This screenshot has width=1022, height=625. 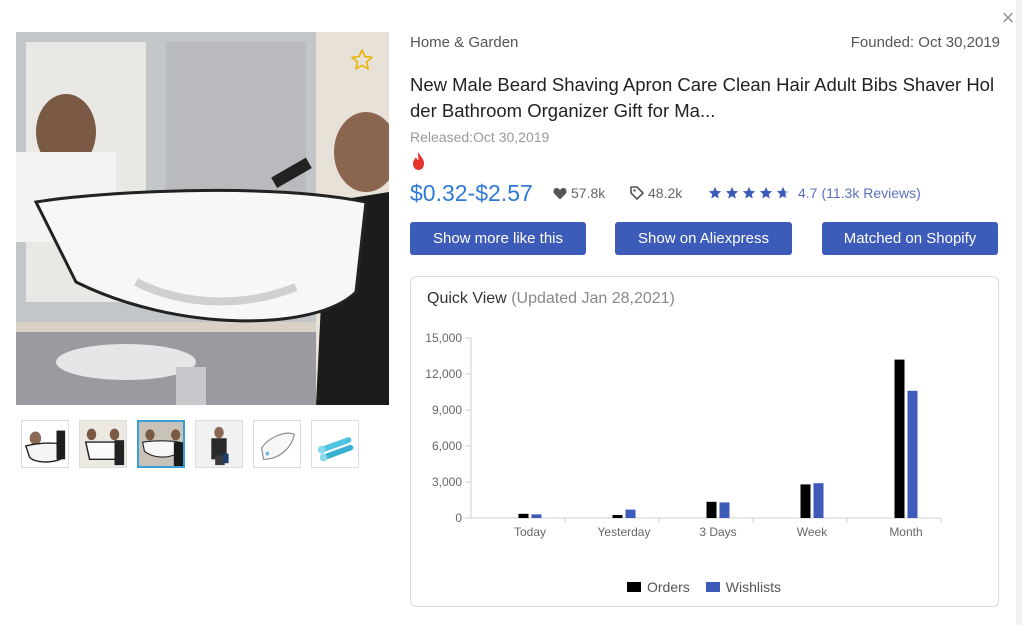 What do you see at coordinates (753, 587) in the screenshot?
I see `legend-wishlists-label: Wishlists` at bounding box center [753, 587].